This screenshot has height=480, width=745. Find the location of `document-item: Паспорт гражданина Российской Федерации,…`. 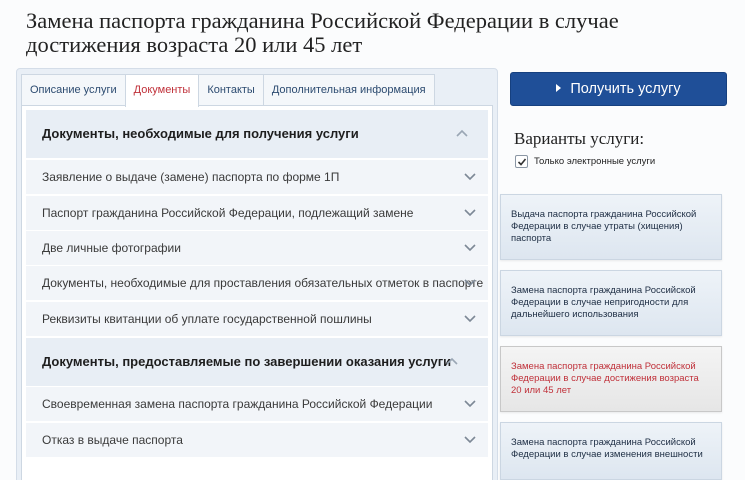

document-item: Паспорт гражданина Российской Федерации,… is located at coordinates (257, 213).